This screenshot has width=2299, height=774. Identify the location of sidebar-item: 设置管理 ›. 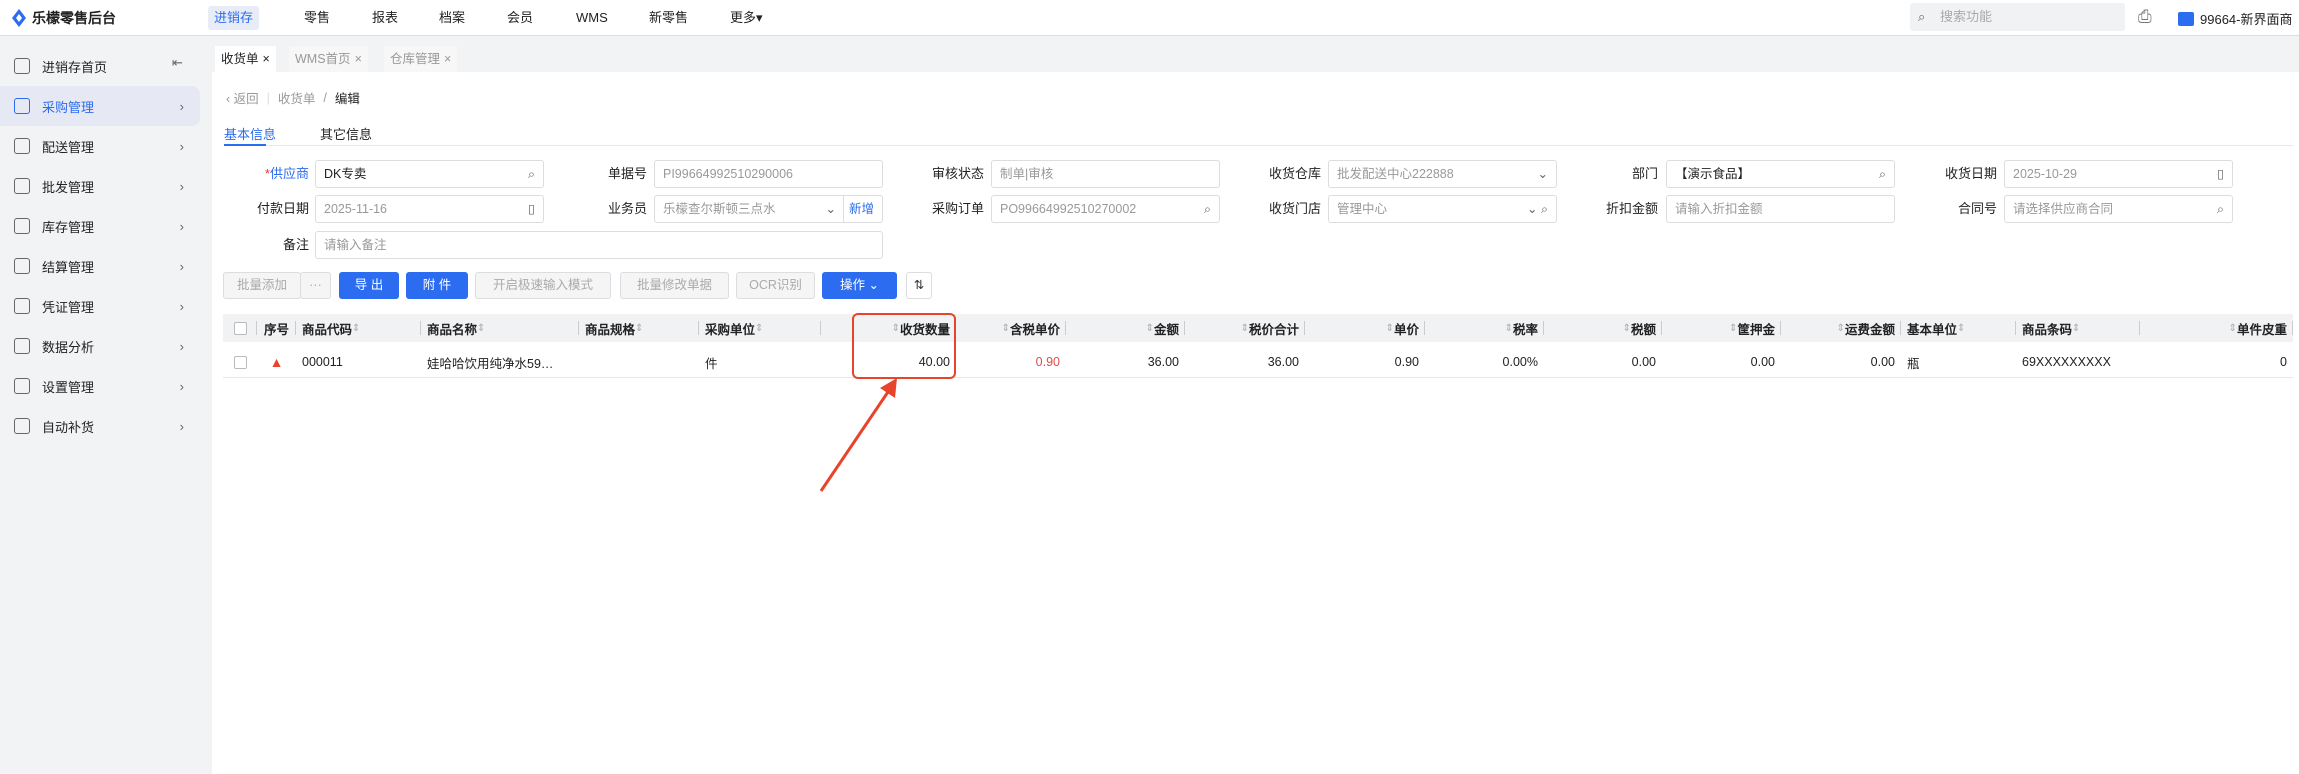
(100, 386).